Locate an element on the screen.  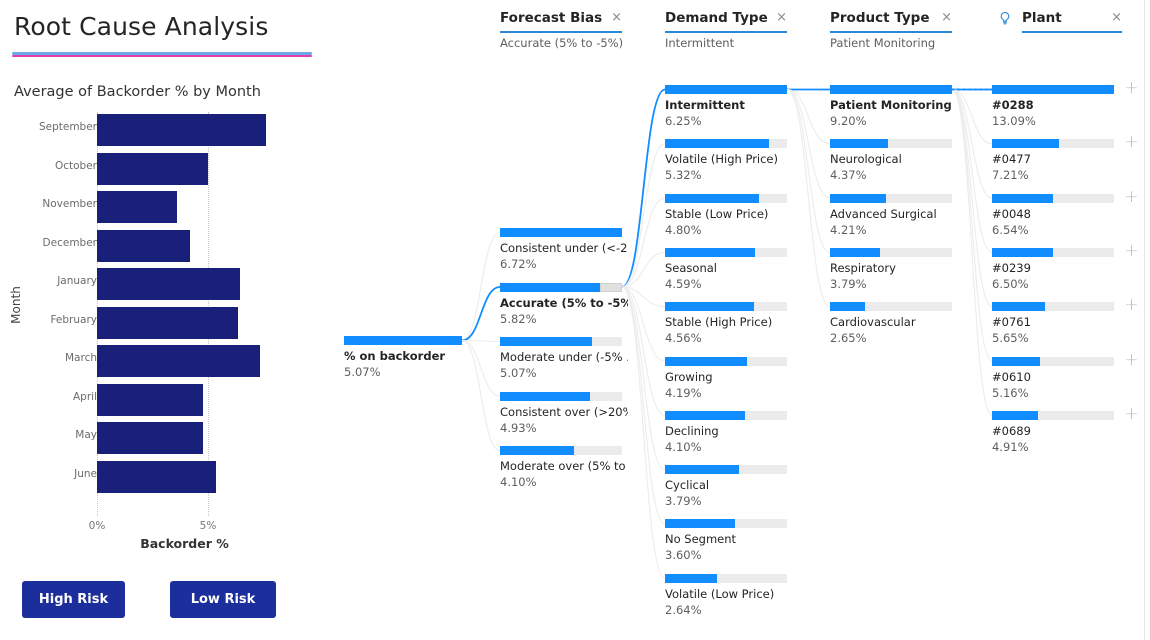
bar-row: October is located at coordinates (165, 170).